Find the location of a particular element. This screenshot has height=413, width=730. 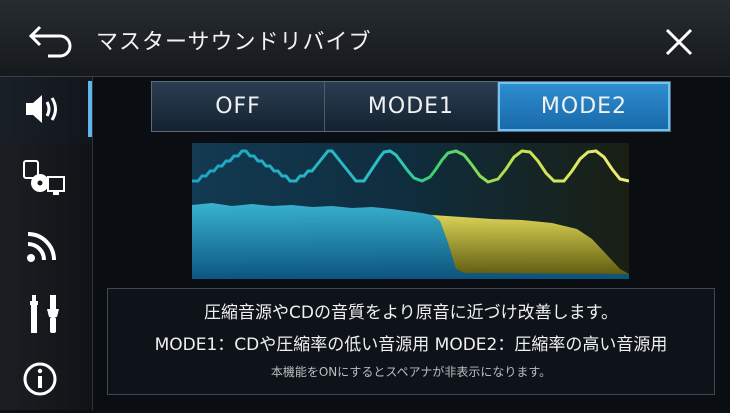

sidebar-item-info is located at coordinates (46, 380).